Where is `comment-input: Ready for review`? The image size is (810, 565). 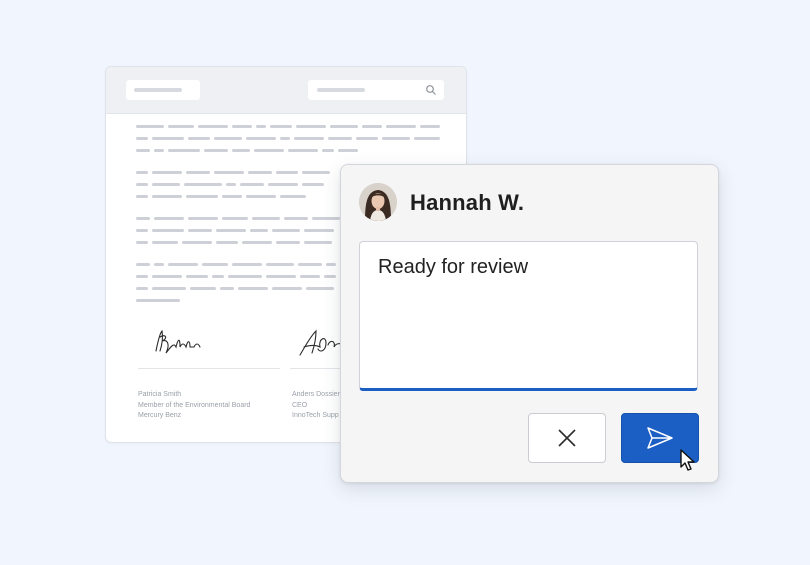 comment-input: Ready for review is located at coordinates (528, 316).